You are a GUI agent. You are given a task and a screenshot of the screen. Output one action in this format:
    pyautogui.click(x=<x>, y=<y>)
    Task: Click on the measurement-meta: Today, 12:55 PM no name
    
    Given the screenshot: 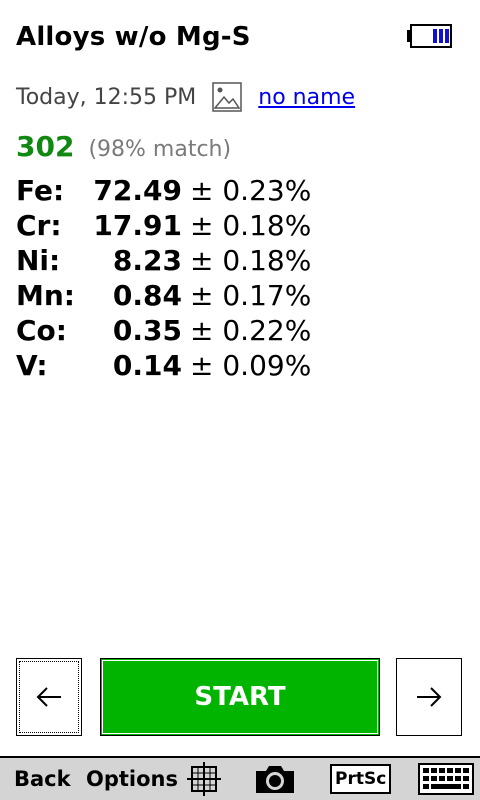 What is the action you would take?
    pyautogui.click(x=185, y=97)
    